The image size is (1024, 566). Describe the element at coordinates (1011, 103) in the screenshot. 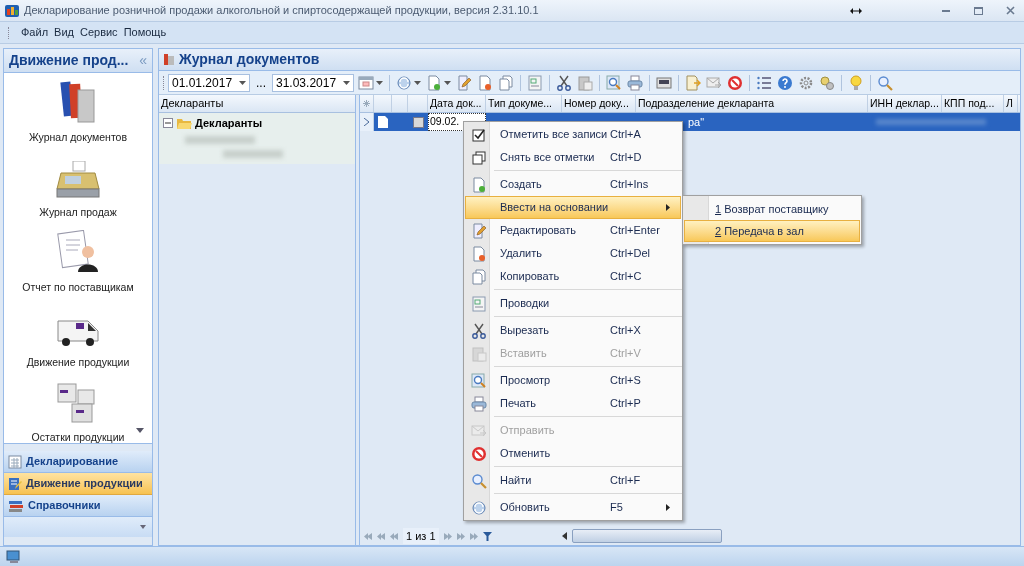

I see `column-header: Л` at that location.